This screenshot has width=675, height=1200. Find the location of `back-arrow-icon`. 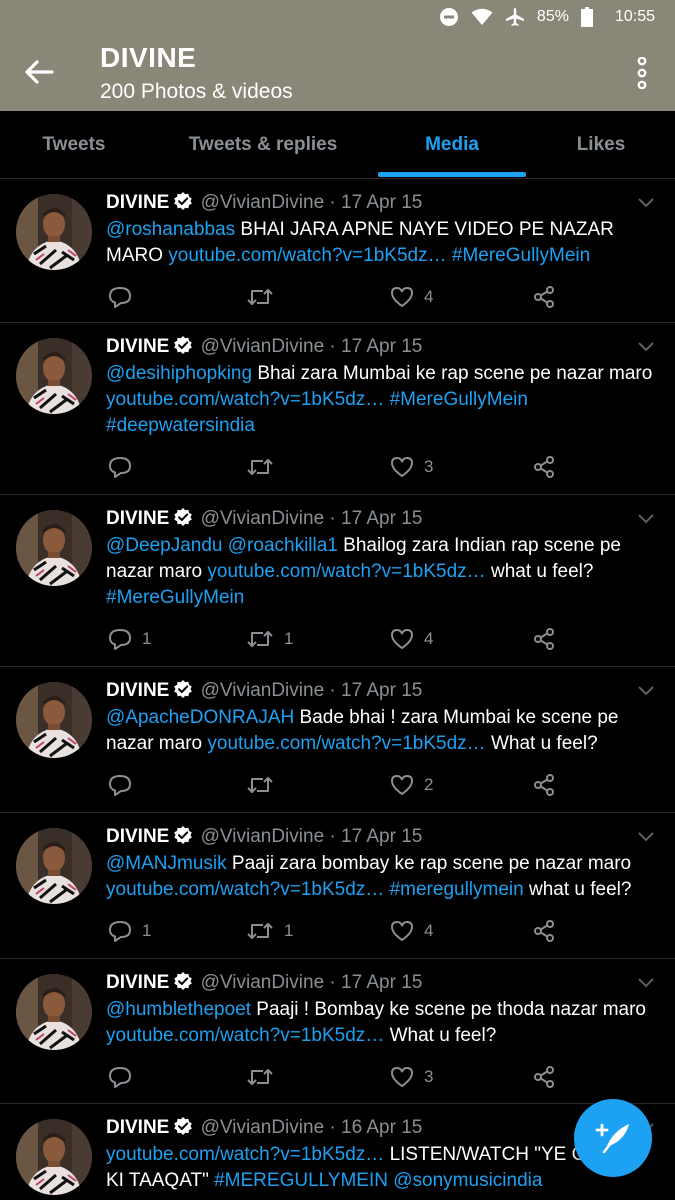

back-arrow-icon is located at coordinates (39, 72).